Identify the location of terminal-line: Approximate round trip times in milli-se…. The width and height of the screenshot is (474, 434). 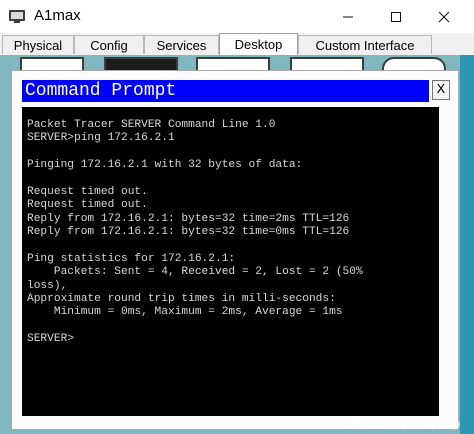
(181, 299).